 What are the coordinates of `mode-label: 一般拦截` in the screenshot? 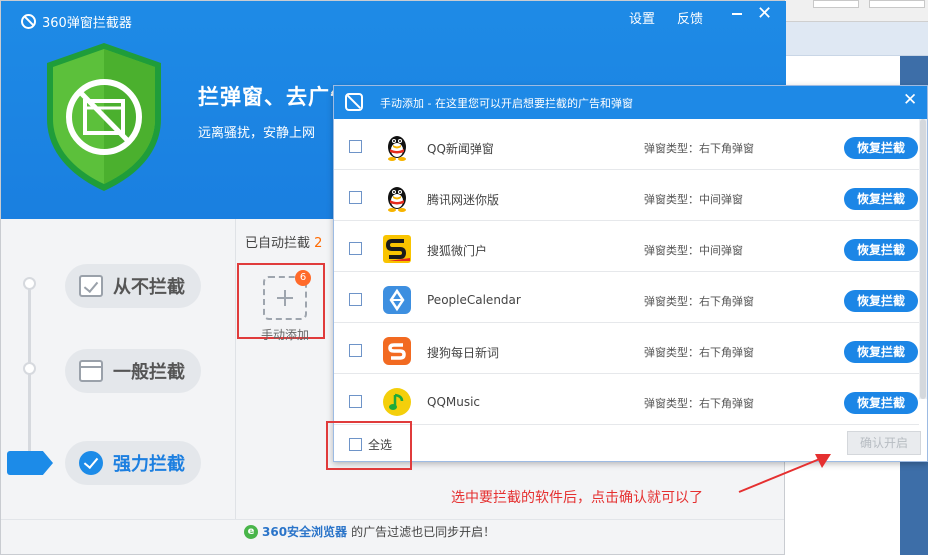 It's located at (149, 372).